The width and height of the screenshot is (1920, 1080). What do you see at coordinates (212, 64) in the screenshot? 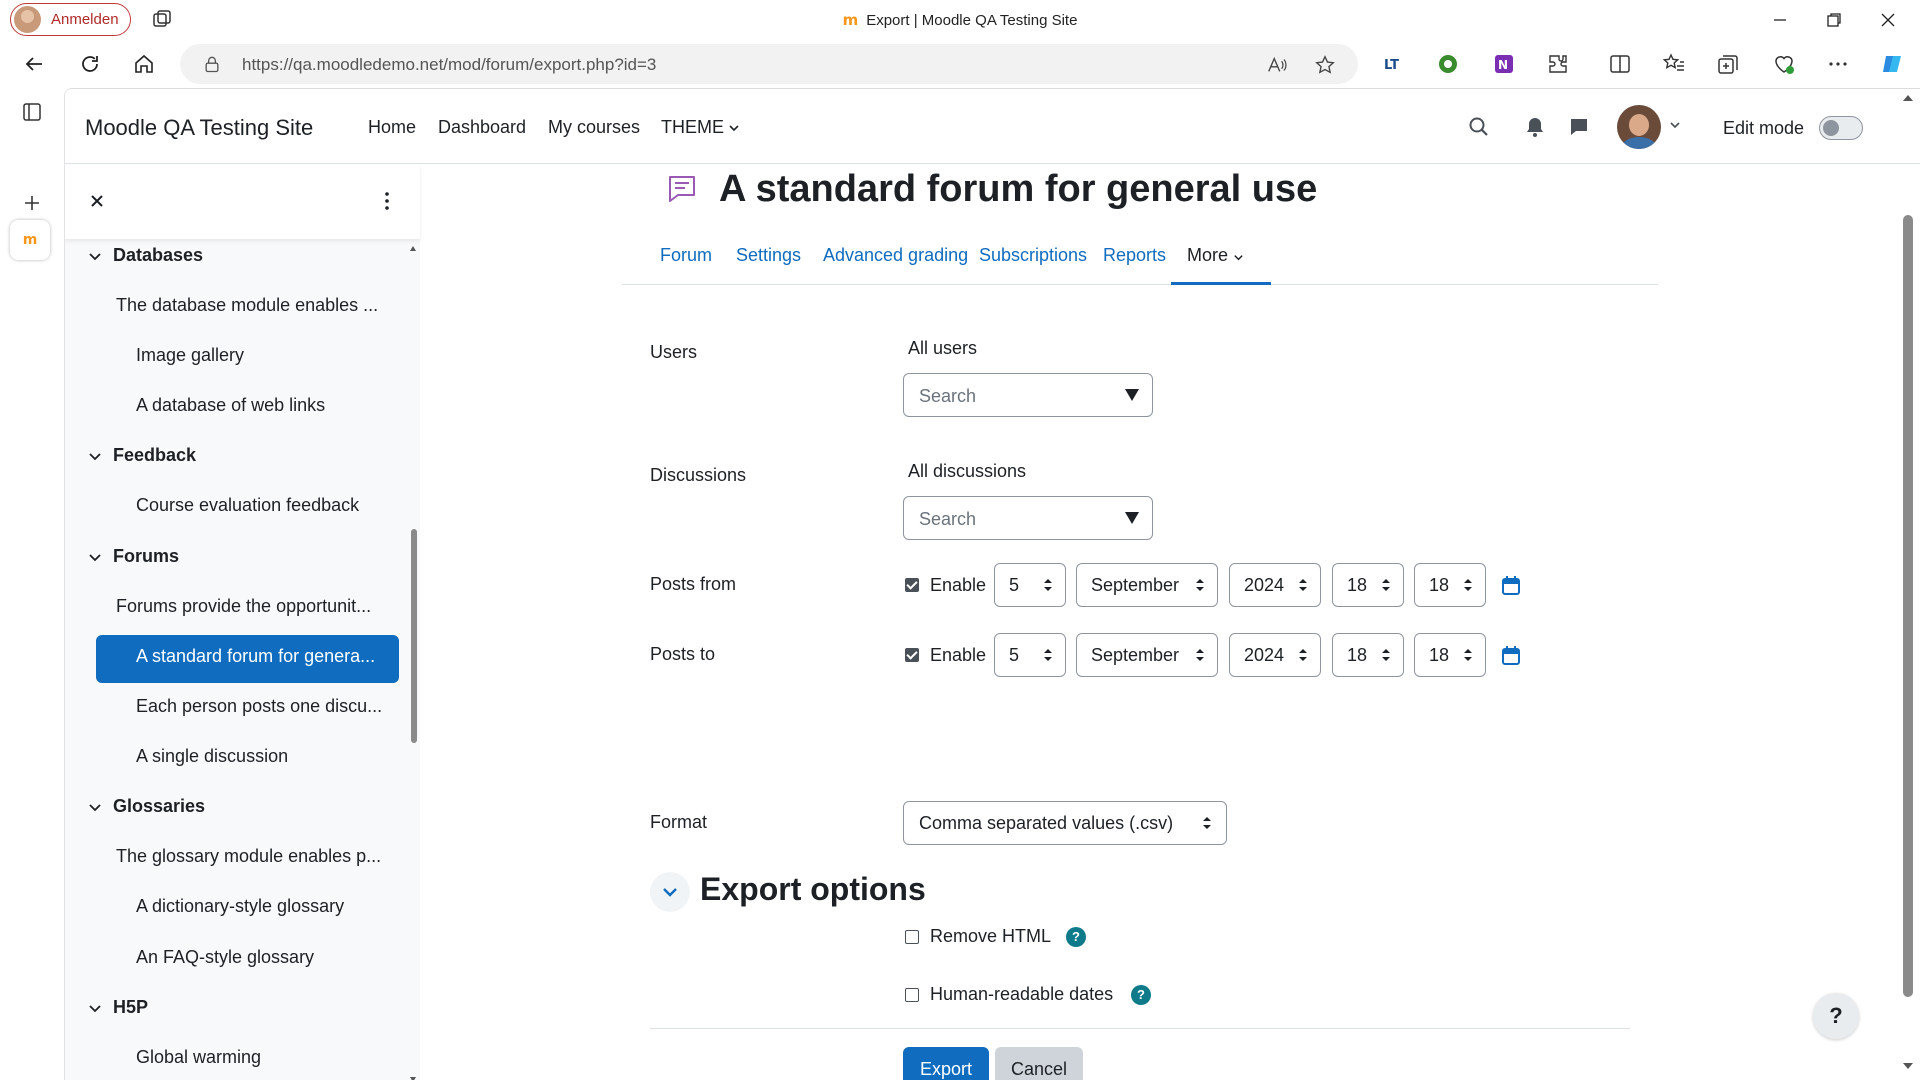
I see `lock-icon` at bounding box center [212, 64].